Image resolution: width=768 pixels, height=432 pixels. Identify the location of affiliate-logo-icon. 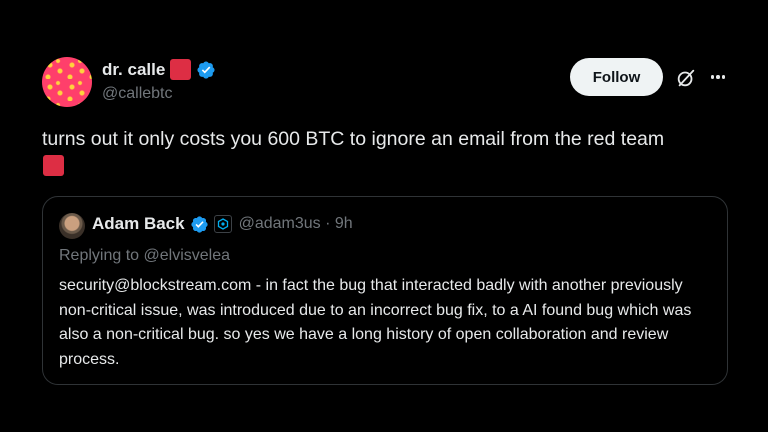
(222, 224).